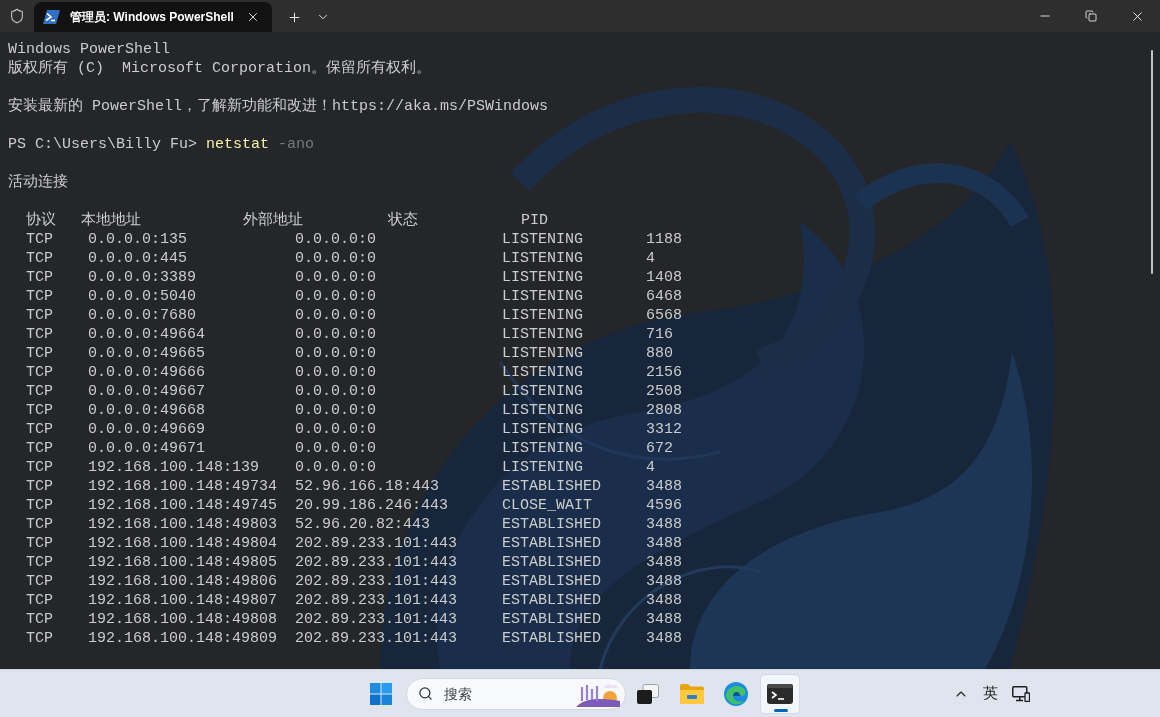  I want to click on command-text: netstat, so click(238, 144).